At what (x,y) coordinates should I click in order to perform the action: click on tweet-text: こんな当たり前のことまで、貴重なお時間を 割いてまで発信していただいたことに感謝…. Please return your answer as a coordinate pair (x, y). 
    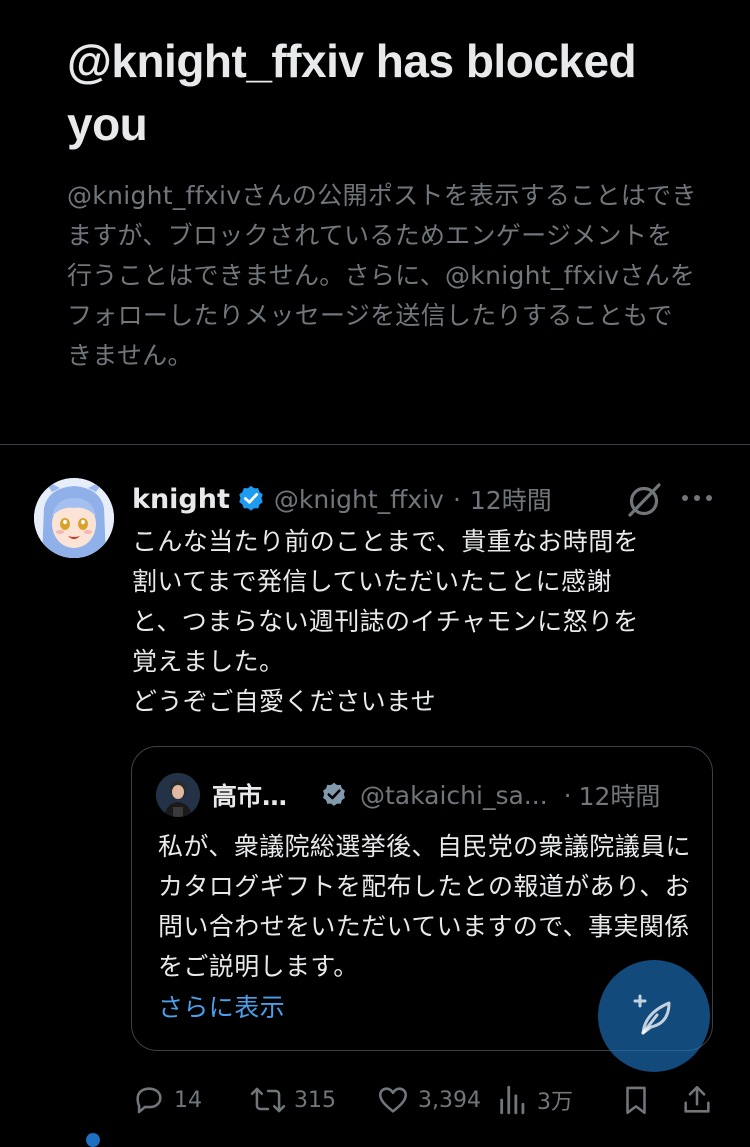
    Looking at the image, I should click on (386, 621).